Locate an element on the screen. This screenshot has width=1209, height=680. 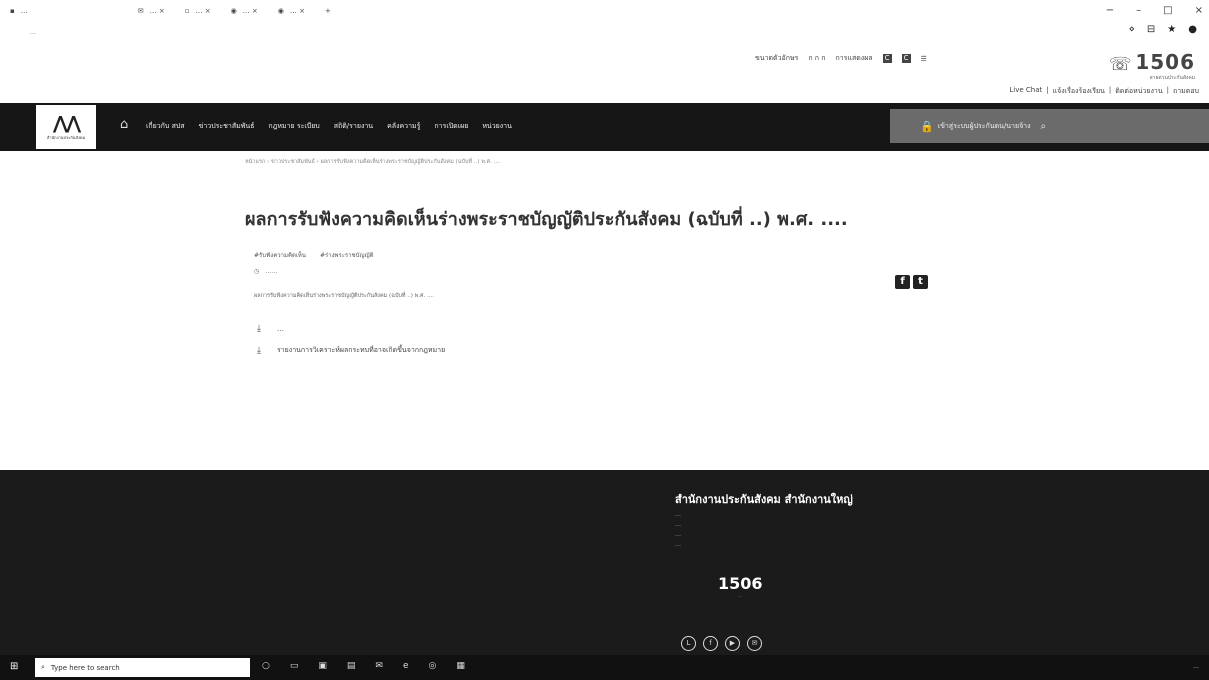
taskbar-apps: ○ ▭ ▣ ▤ ✉ e ◎ ▦ is located at coordinates (363, 666).